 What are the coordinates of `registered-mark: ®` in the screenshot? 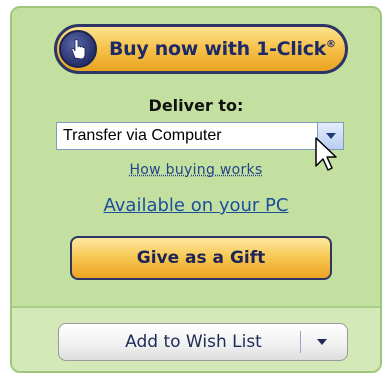 It's located at (331, 44).